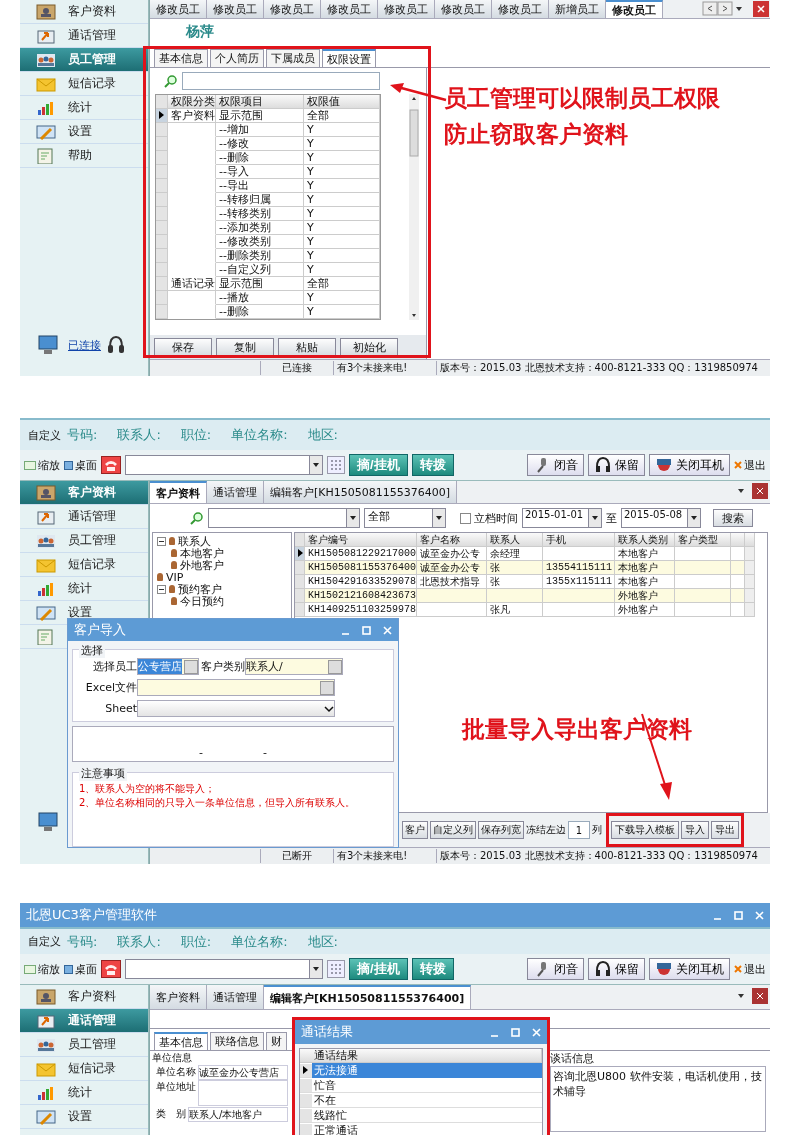  What do you see at coordinates (294, 666) in the screenshot?
I see `type-field: 联系人/` at bounding box center [294, 666].